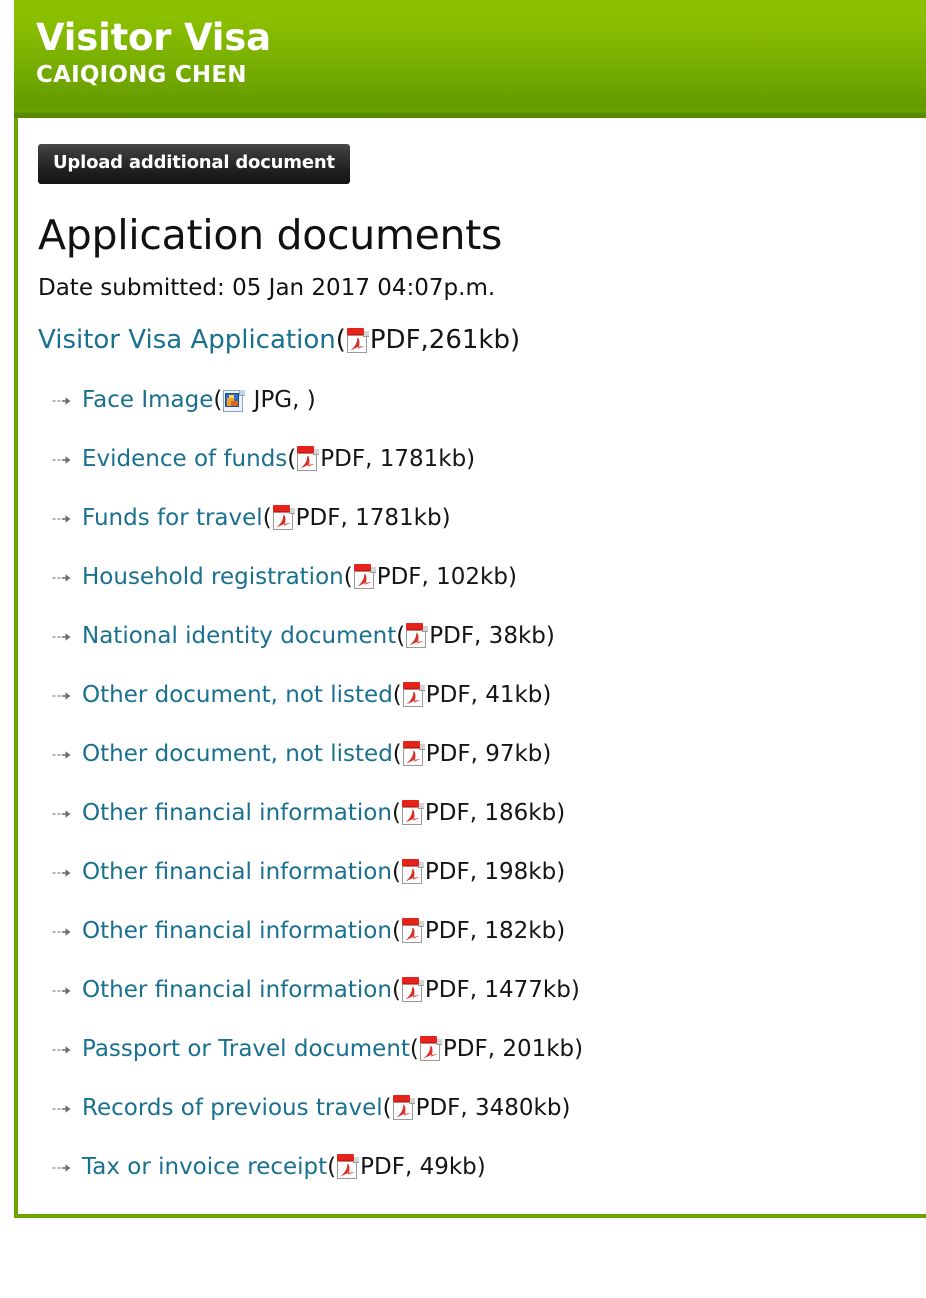 This screenshot has height=1298, width=926. Describe the element at coordinates (147, 400) in the screenshot. I see `document-link: Face Image` at that location.